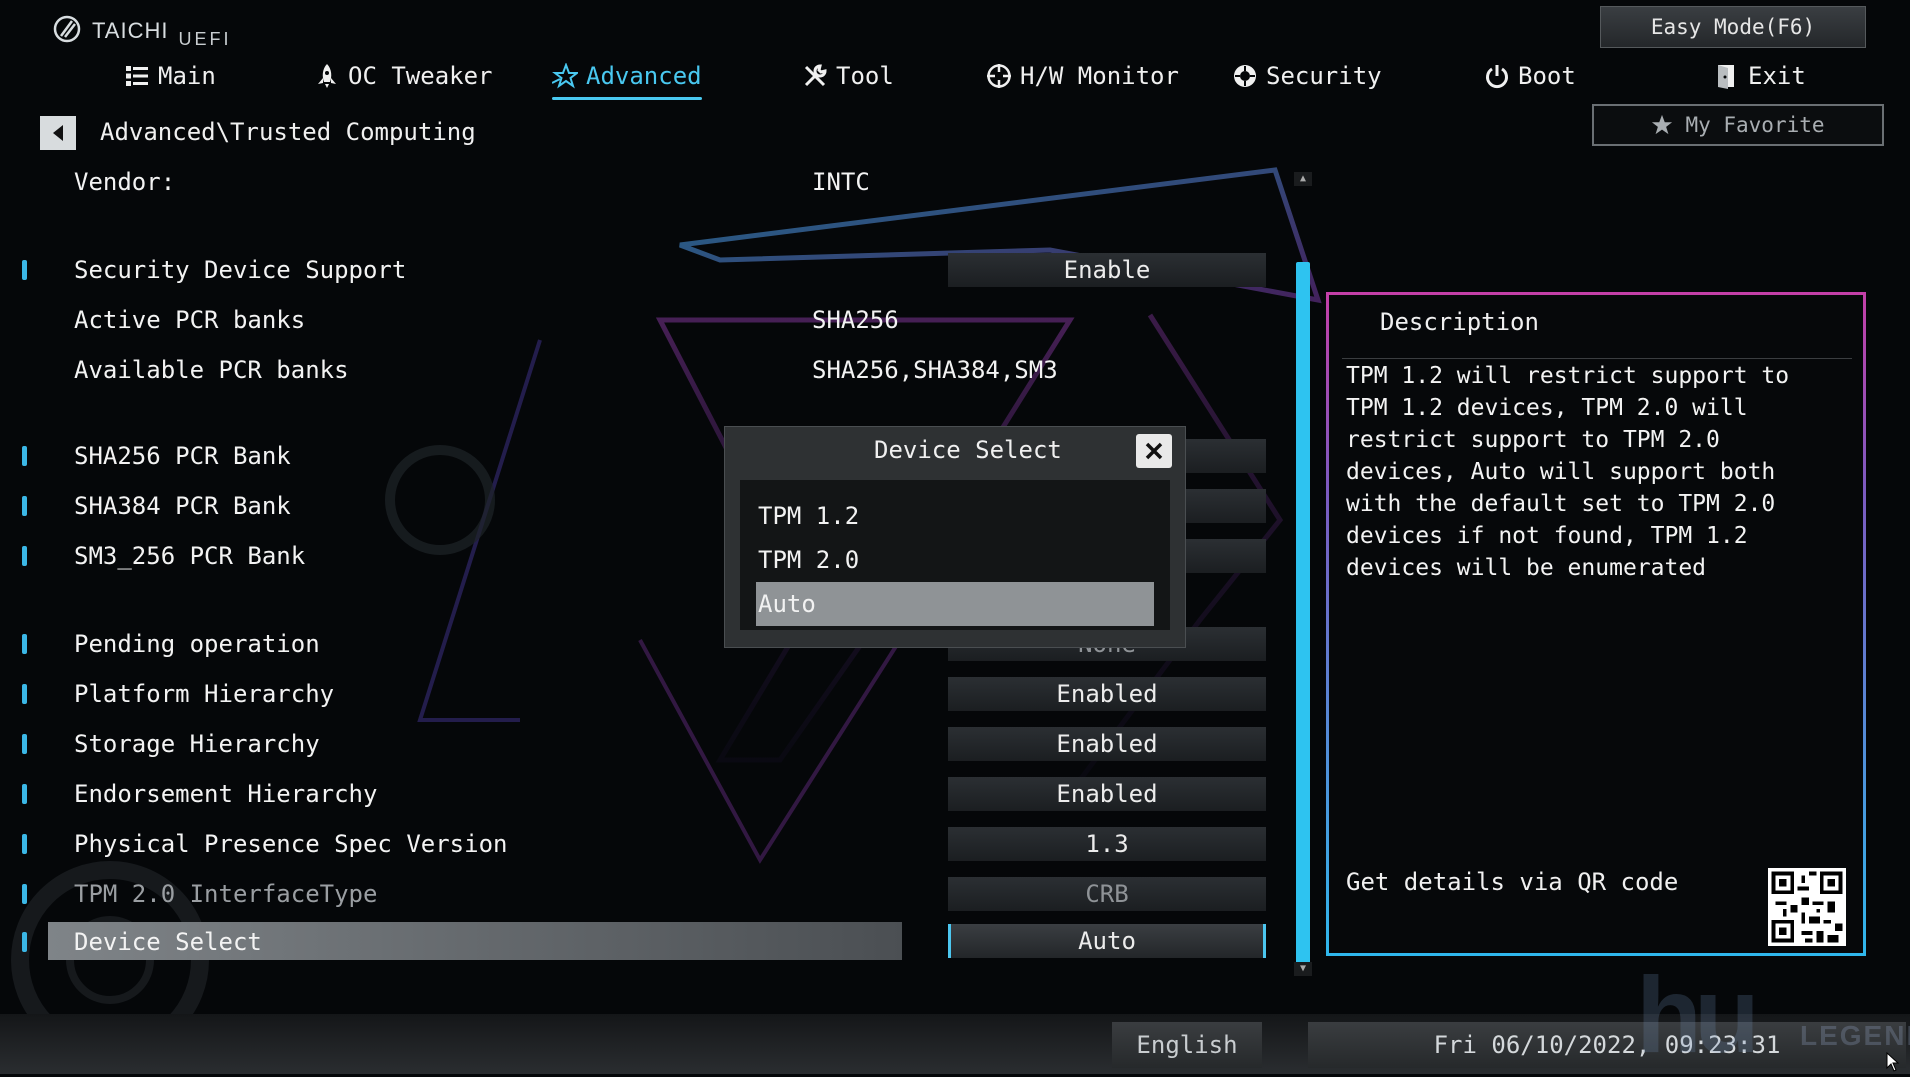 The image size is (1910, 1077). What do you see at coordinates (1303, 179) in the screenshot?
I see `scroll-up-arrow-icon: ▲` at bounding box center [1303, 179].